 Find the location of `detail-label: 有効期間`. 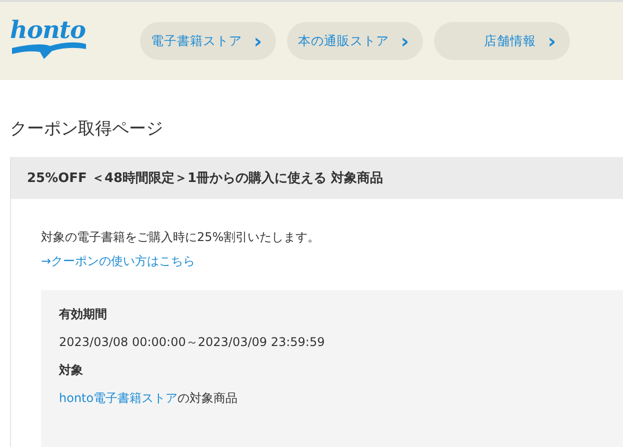

detail-label: 有効期間 is located at coordinates (83, 314).